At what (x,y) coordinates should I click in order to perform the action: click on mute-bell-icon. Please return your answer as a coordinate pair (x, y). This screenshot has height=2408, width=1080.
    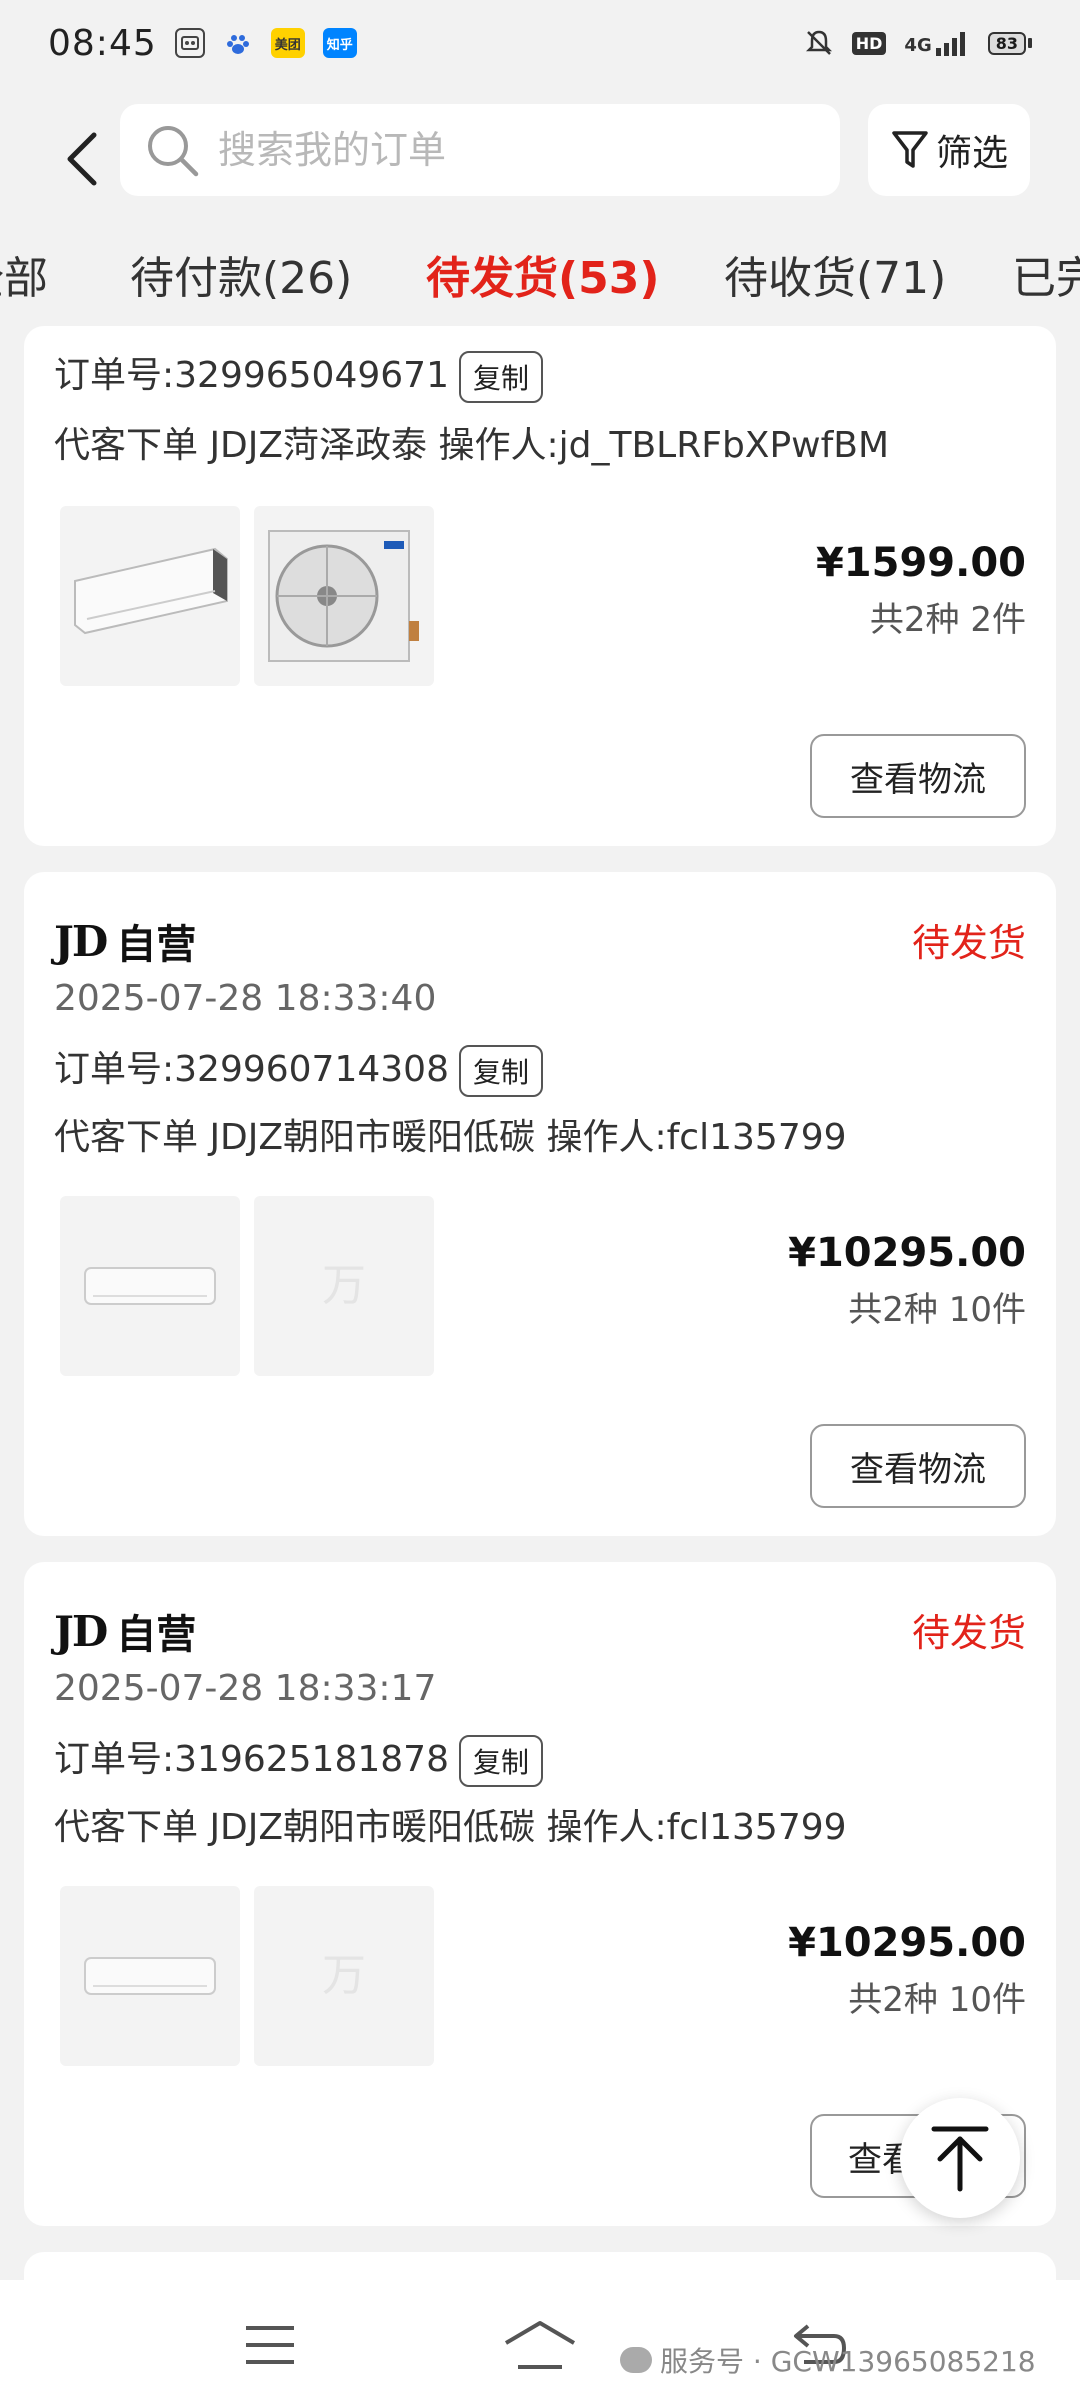
    Looking at the image, I should click on (818, 42).